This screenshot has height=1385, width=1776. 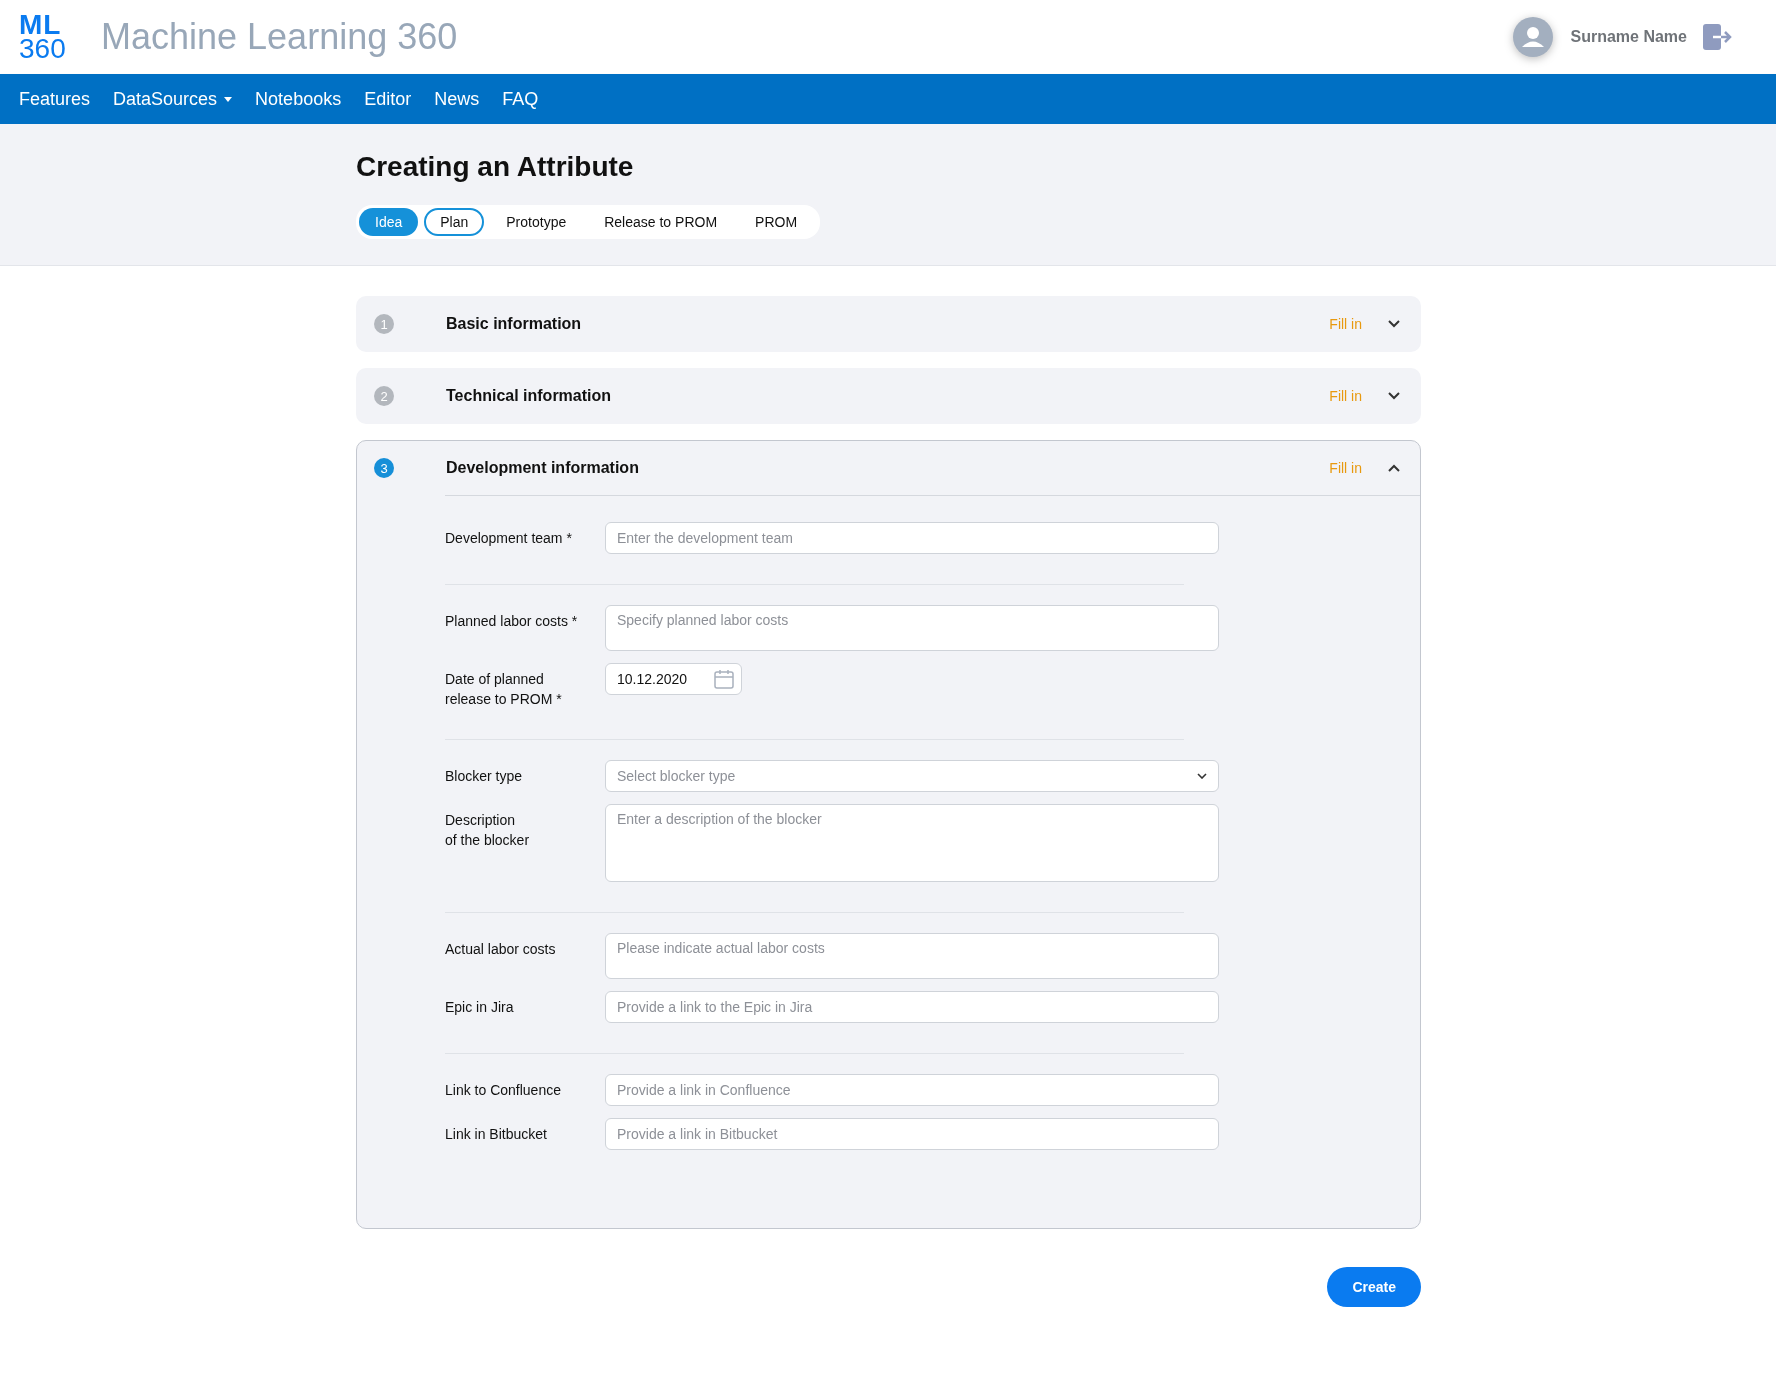 What do you see at coordinates (912, 628) in the screenshot?
I see `text-area: Specify planned labor costs` at bounding box center [912, 628].